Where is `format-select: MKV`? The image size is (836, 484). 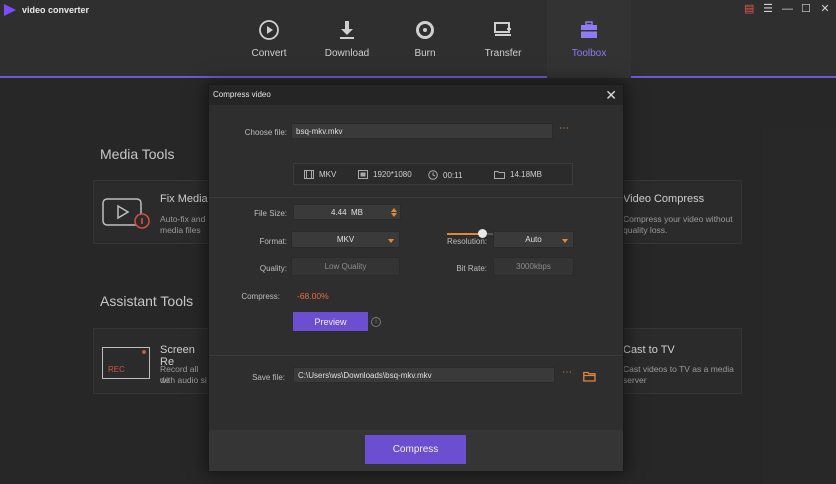
format-select: MKV is located at coordinates (345, 239).